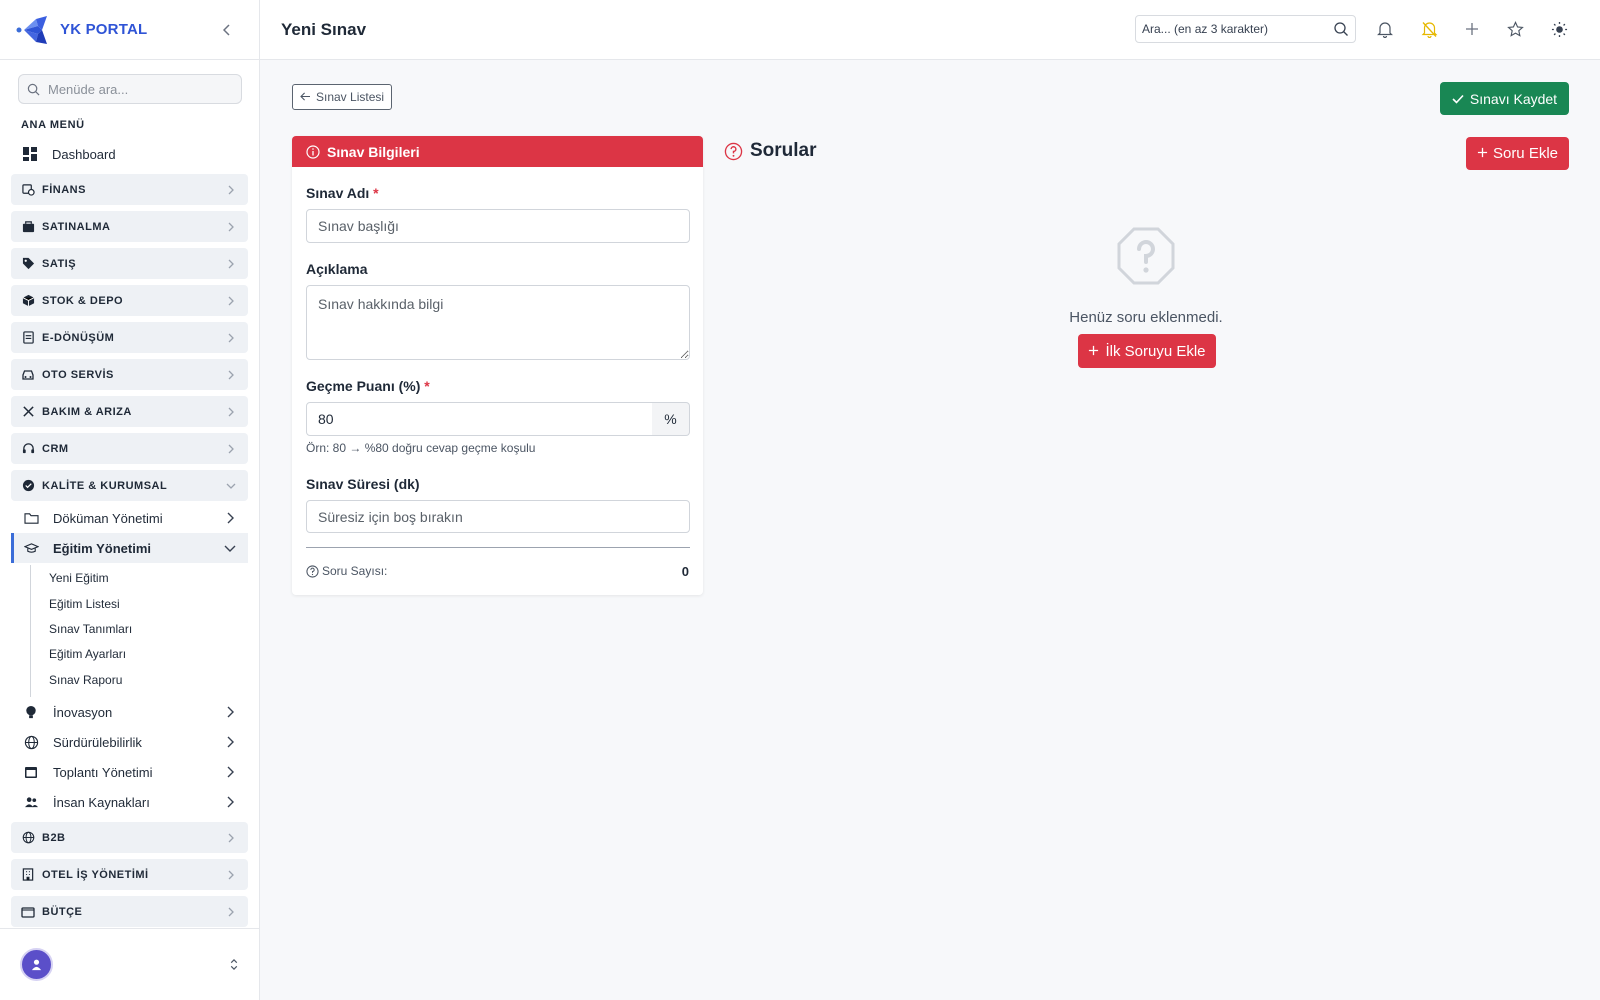 This screenshot has height=1000, width=1600. Describe the element at coordinates (129, 300) in the screenshot. I see `sidebar-group-stok-depo: STOK & DEPO` at that location.